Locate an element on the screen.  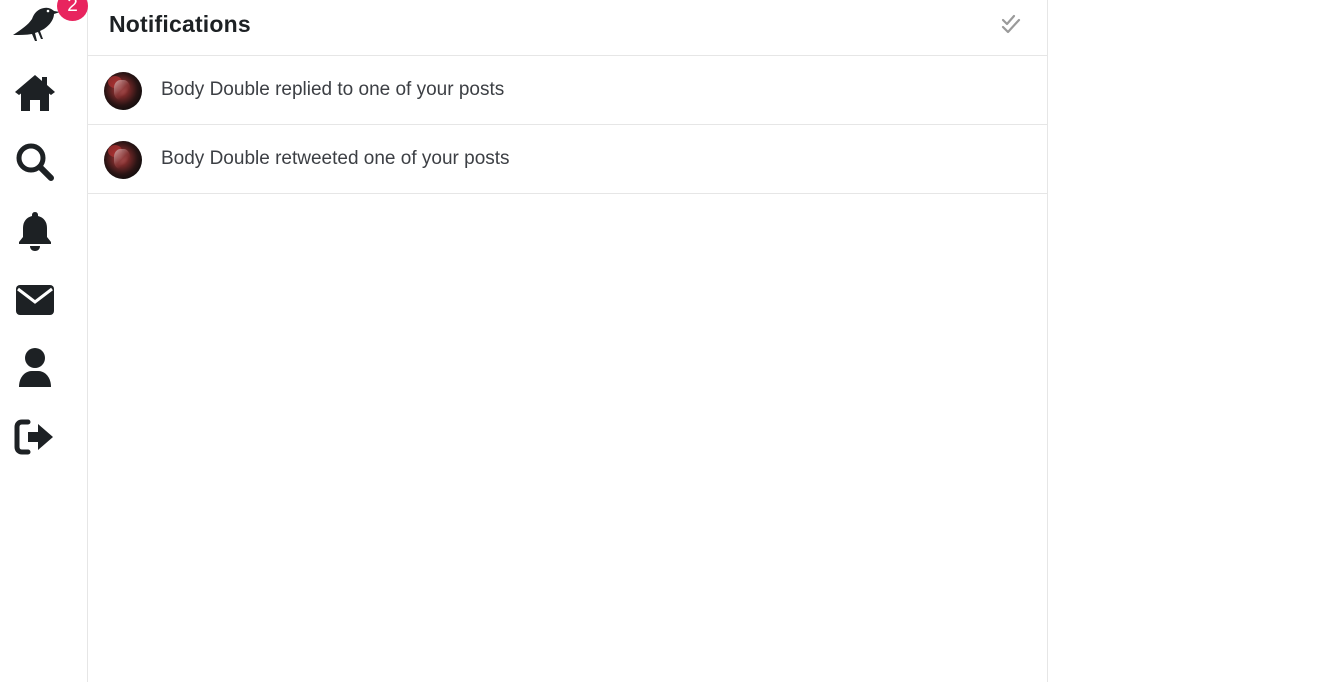
notification-text: Body Double retweeted one of your posts is located at coordinates (335, 158).